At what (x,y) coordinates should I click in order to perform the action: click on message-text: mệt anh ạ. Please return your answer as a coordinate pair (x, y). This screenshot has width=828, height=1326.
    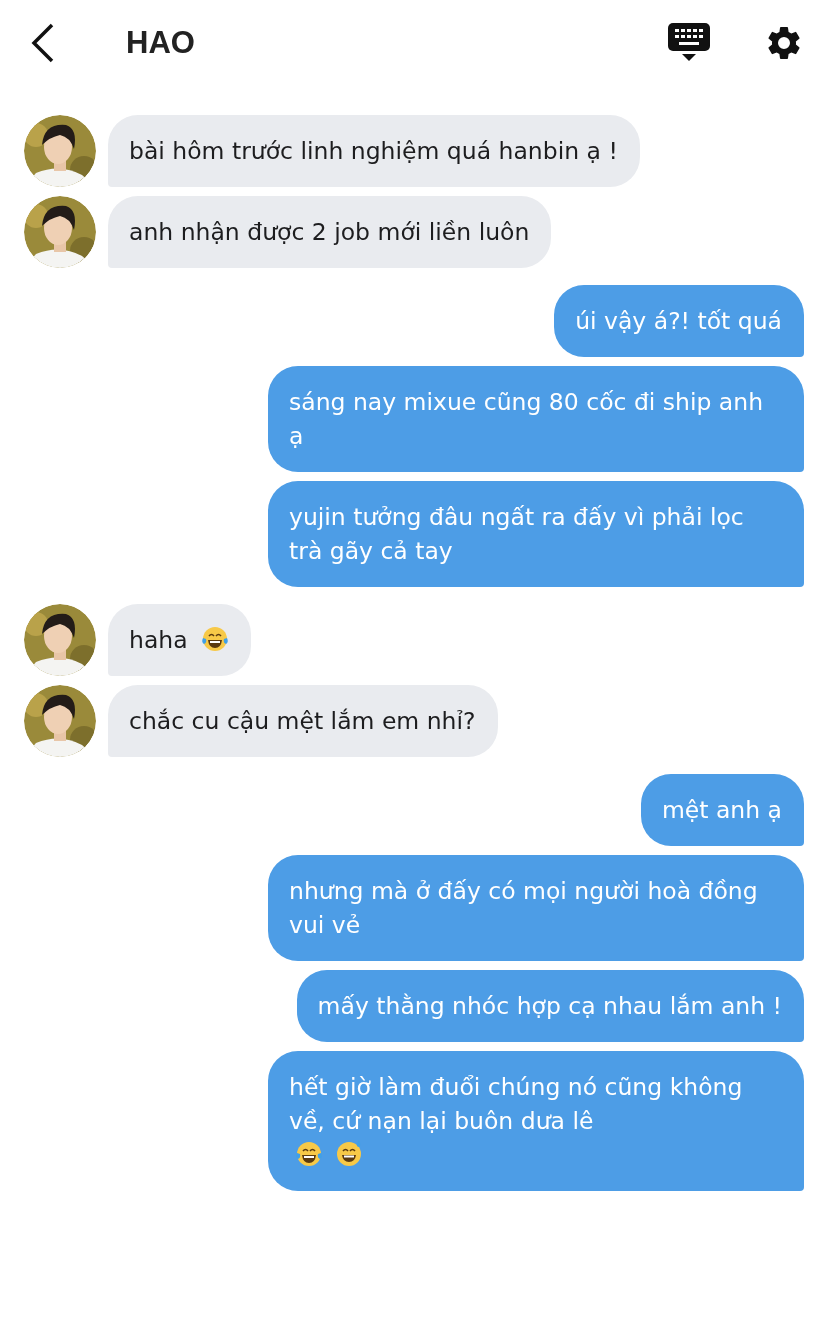
    Looking at the image, I should click on (721, 810).